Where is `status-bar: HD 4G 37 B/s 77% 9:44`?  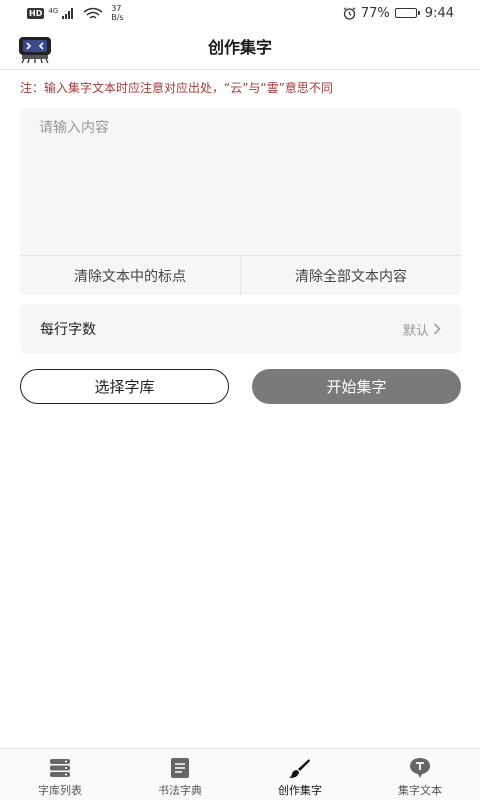
status-bar: HD 4G 37 B/s 77% 9:44 is located at coordinates (240, 13).